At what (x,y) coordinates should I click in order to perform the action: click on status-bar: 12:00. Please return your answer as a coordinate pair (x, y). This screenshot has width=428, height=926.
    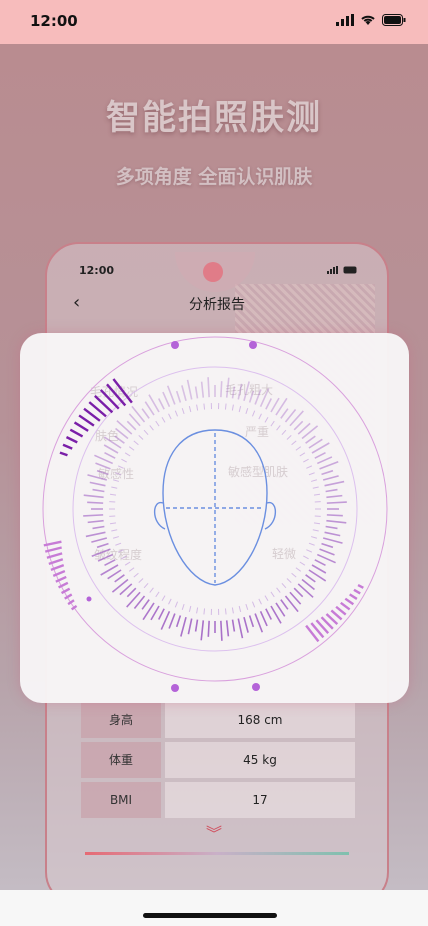
    Looking at the image, I should click on (214, 22).